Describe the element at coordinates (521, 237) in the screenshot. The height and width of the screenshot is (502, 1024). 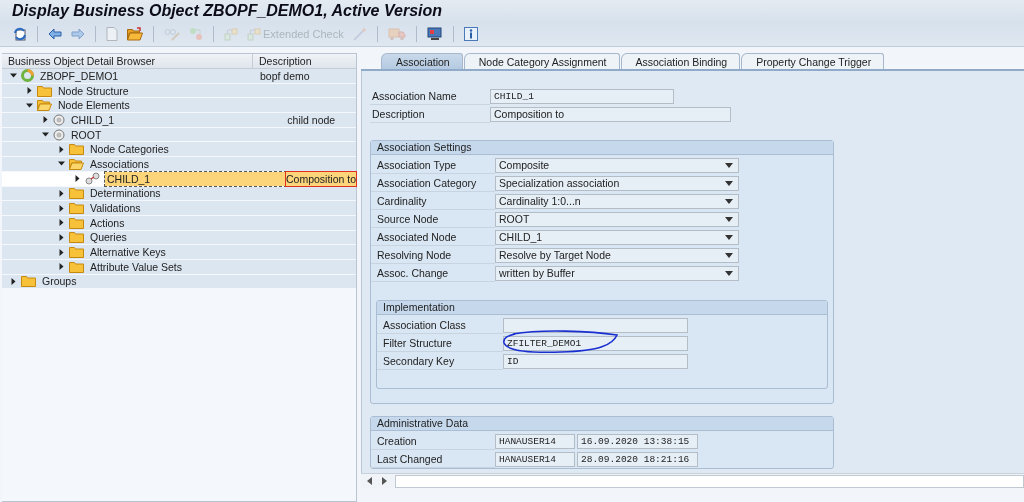
I see `dropdown-value: CHILD_1` at that location.